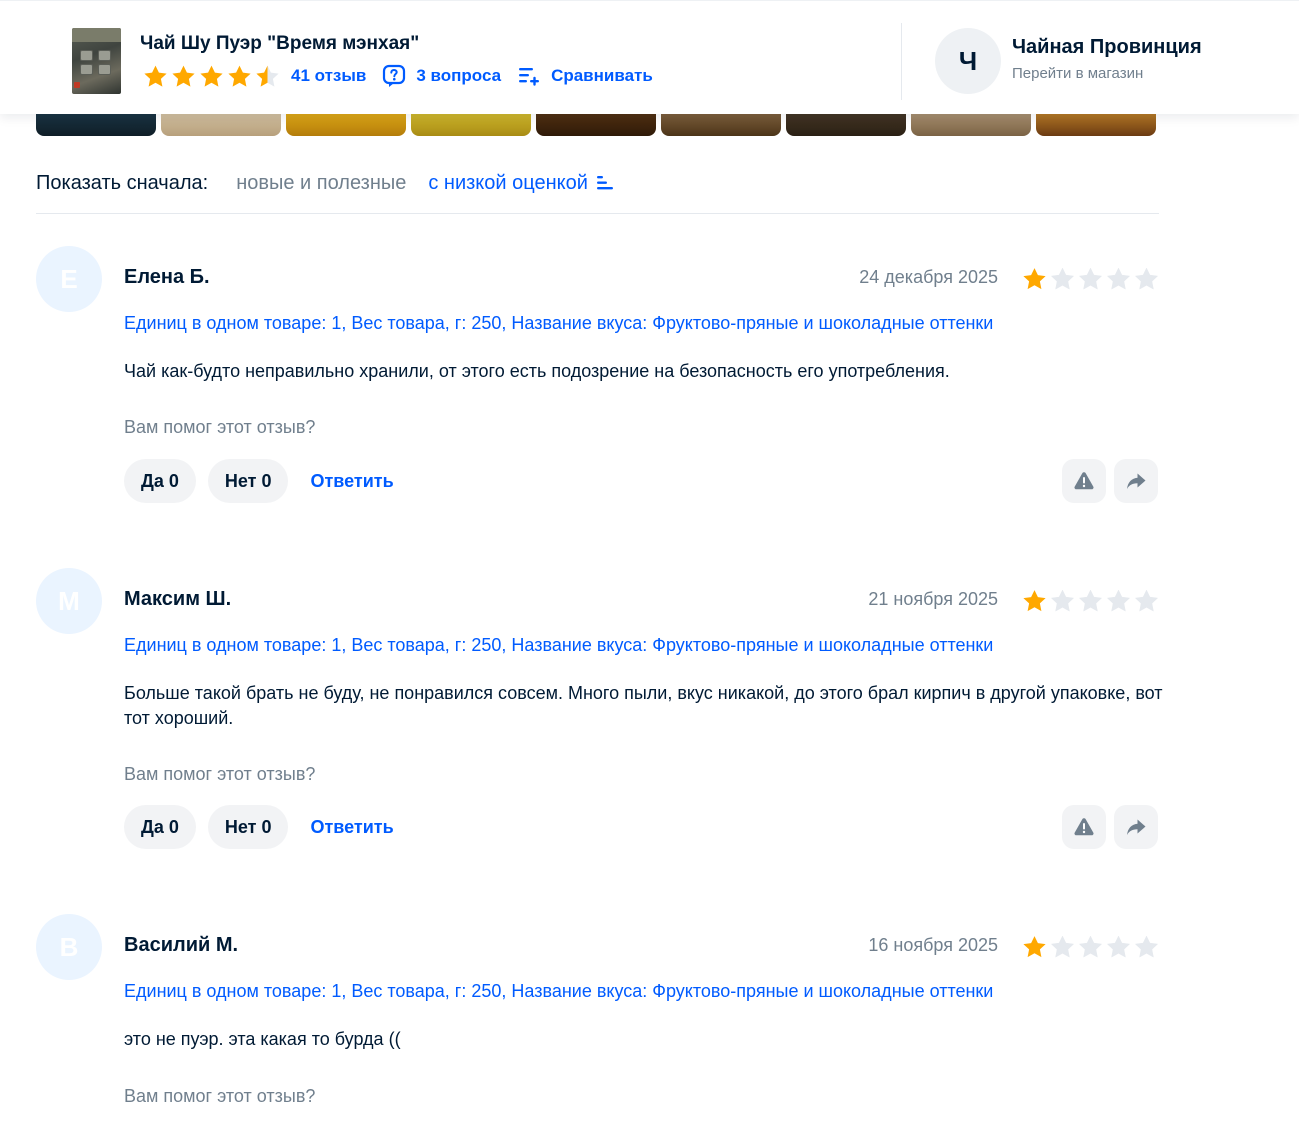  I want to click on reviewer-avatar: М, so click(69, 601).